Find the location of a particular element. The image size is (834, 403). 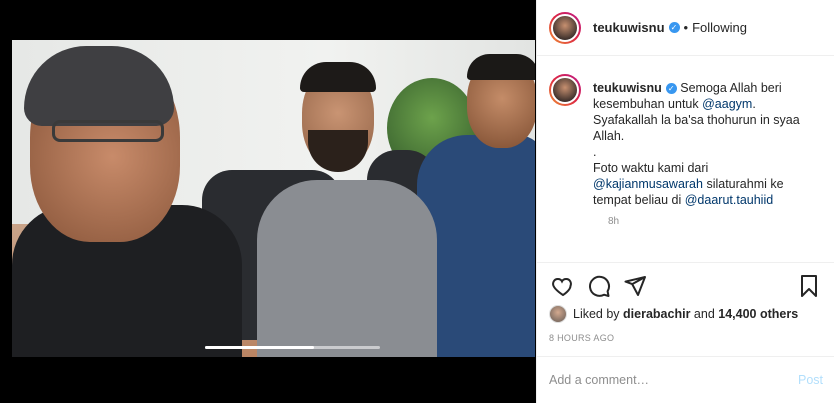

like-button is located at coordinates (563, 286).